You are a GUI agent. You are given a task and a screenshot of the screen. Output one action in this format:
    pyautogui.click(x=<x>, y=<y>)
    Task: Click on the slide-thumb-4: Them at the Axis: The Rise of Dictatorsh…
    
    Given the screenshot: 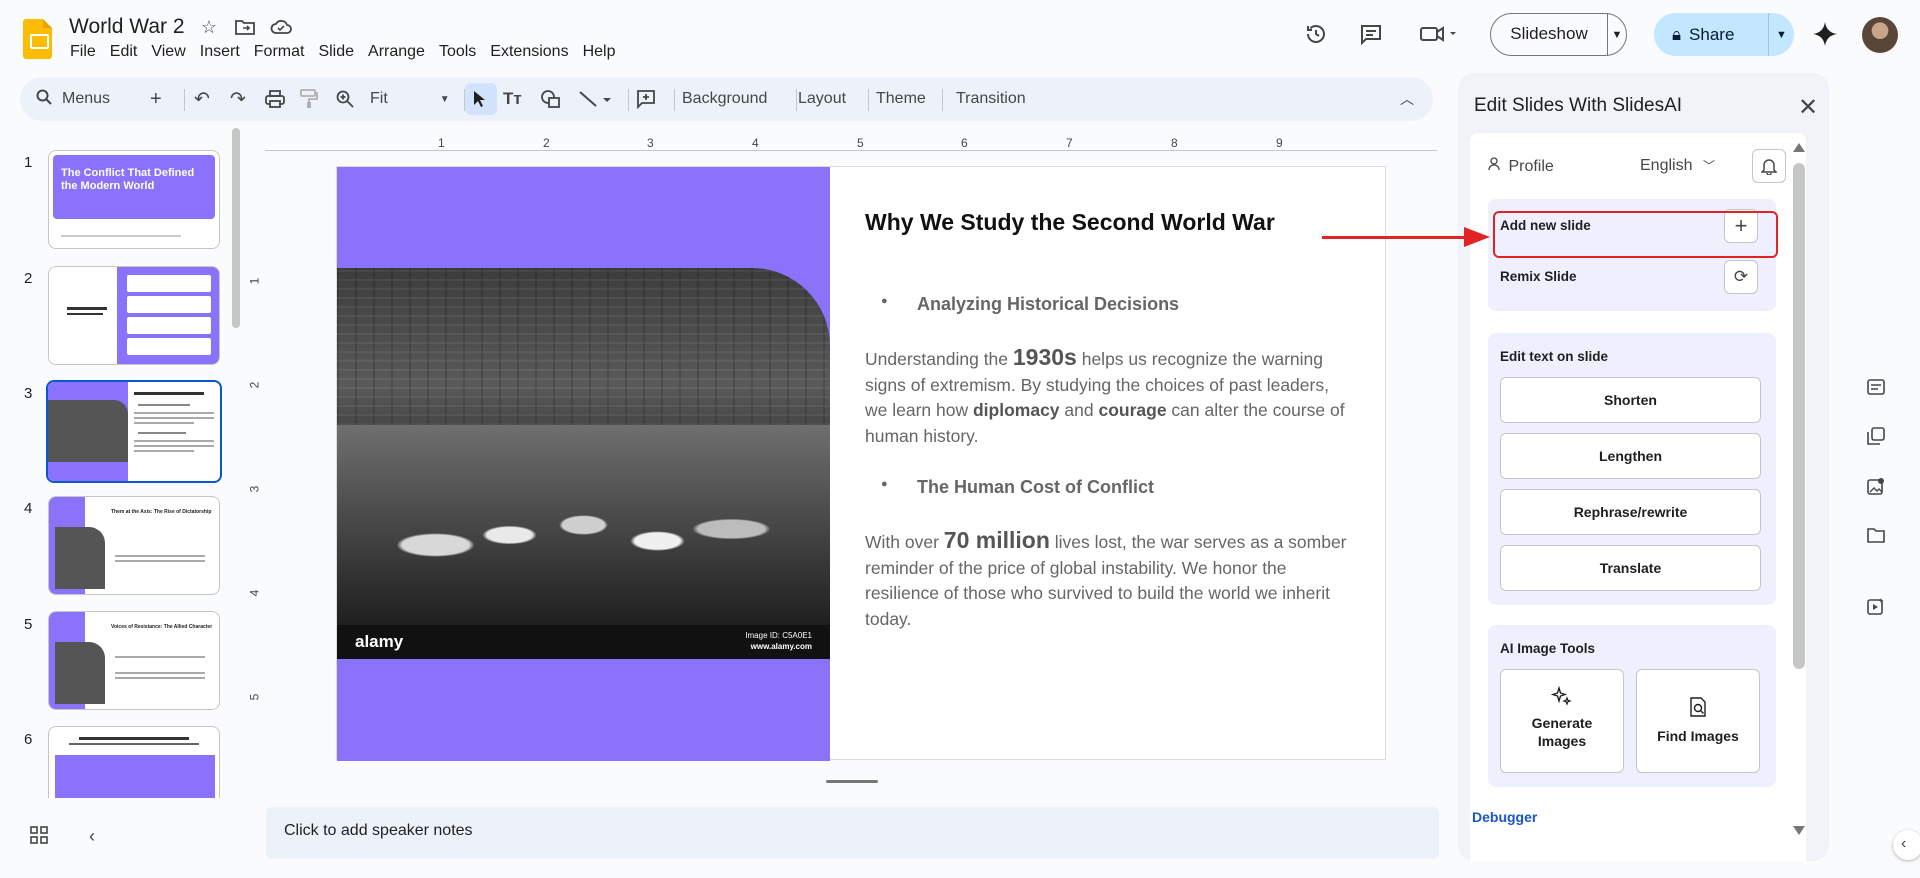 What is the action you would take?
    pyautogui.click(x=134, y=545)
    